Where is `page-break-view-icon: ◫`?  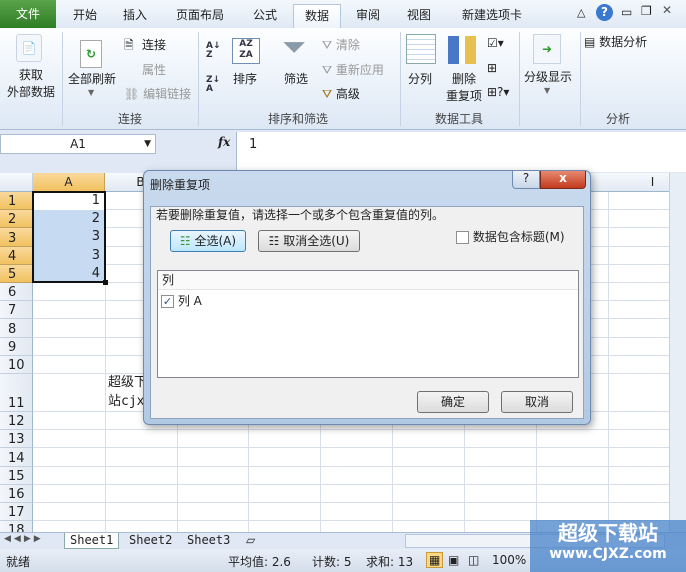 page-break-view-icon: ◫ is located at coordinates (473, 560).